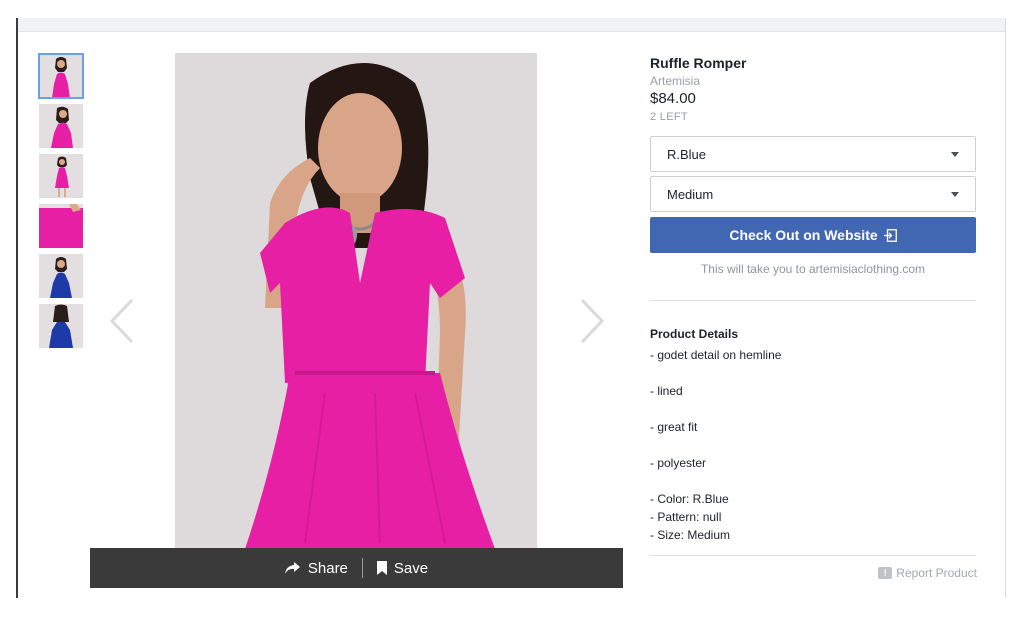  I want to click on detail-item: - lined, so click(666, 391).